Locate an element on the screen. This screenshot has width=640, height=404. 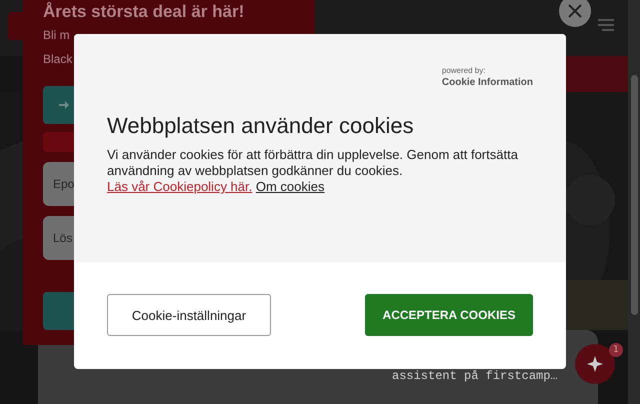
close-icon is located at coordinates (575, 11).